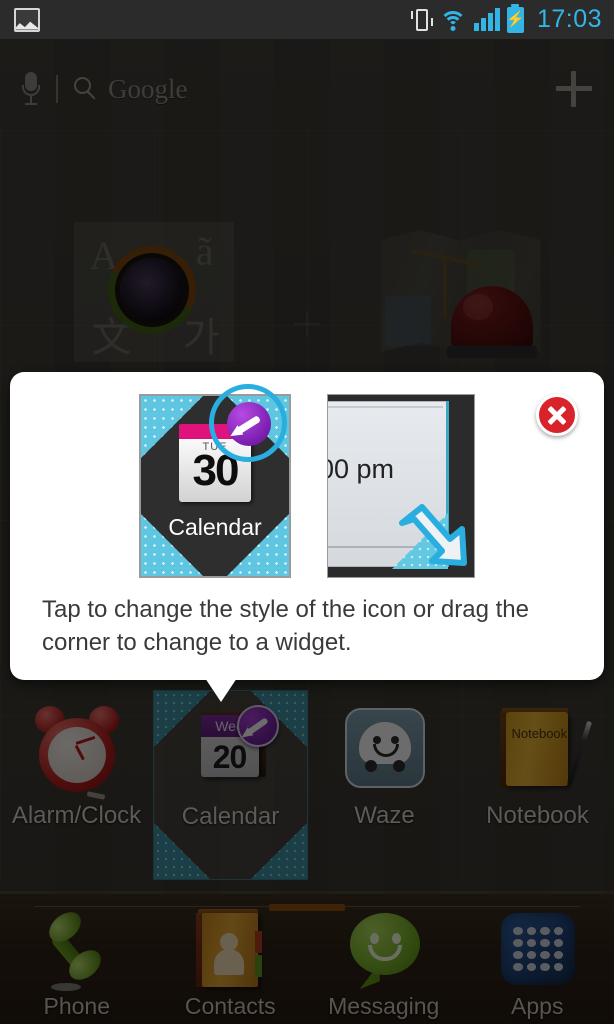  What do you see at coordinates (515, 19) in the screenshot?
I see `battery-charging-icon: ⚡` at bounding box center [515, 19].